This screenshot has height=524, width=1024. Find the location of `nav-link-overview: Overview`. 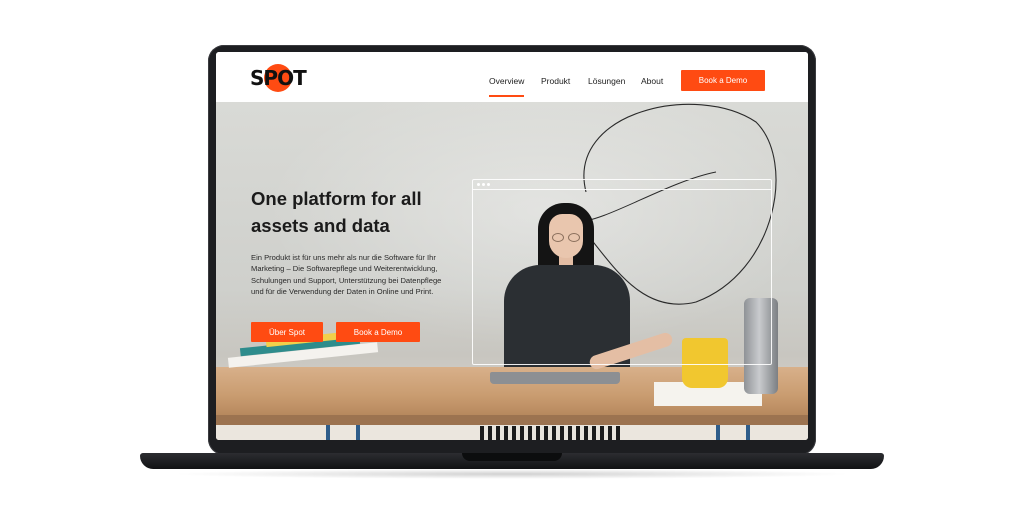

nav-link-overview: Overview is located at coordinates (507, 86).